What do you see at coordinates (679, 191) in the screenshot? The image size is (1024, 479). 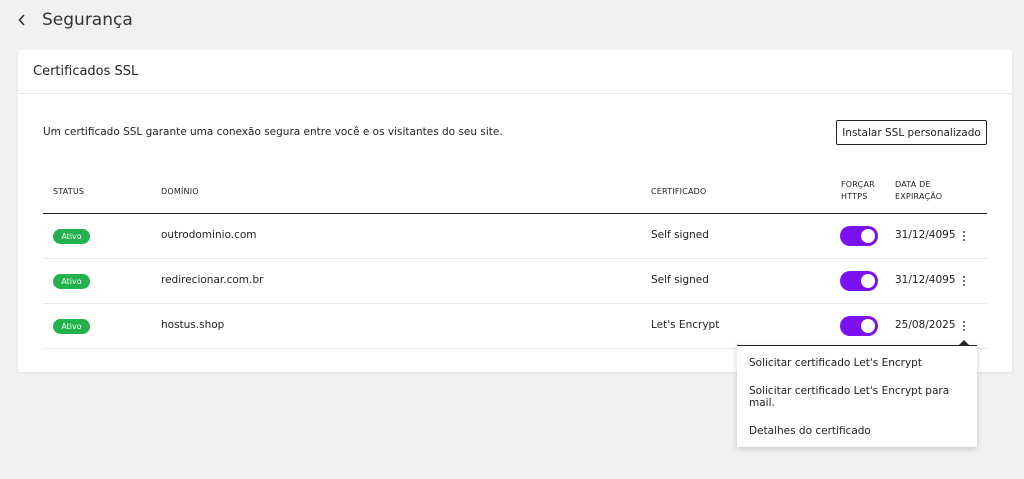 I see `column-header-certificate: CERTIFICADO` at bounding box center [679, 191].